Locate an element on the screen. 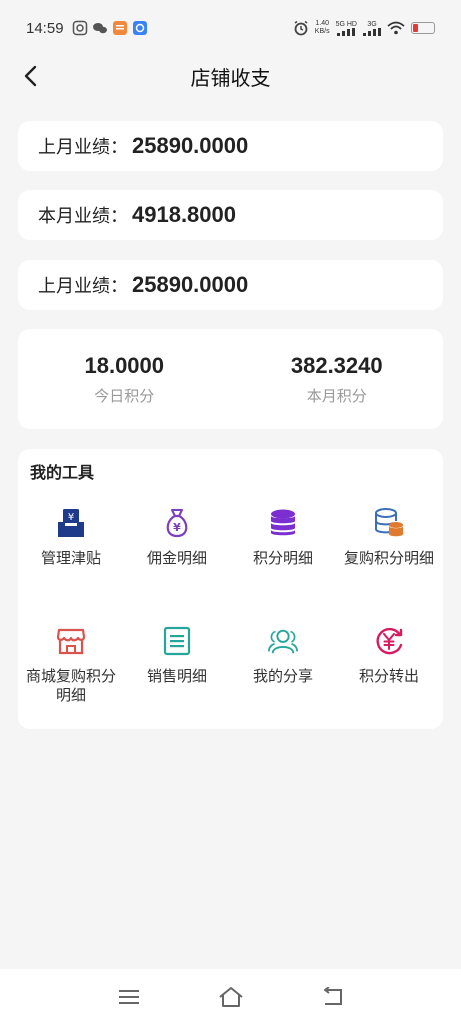  wifi-icon is located at coordinates (396, 28).